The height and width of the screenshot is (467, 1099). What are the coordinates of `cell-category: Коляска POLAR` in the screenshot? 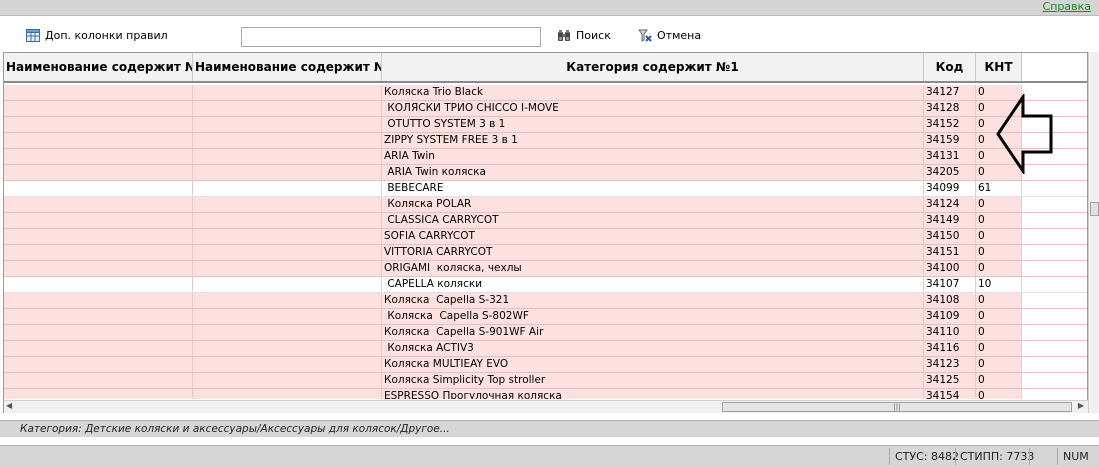 It's located at (653, 204).